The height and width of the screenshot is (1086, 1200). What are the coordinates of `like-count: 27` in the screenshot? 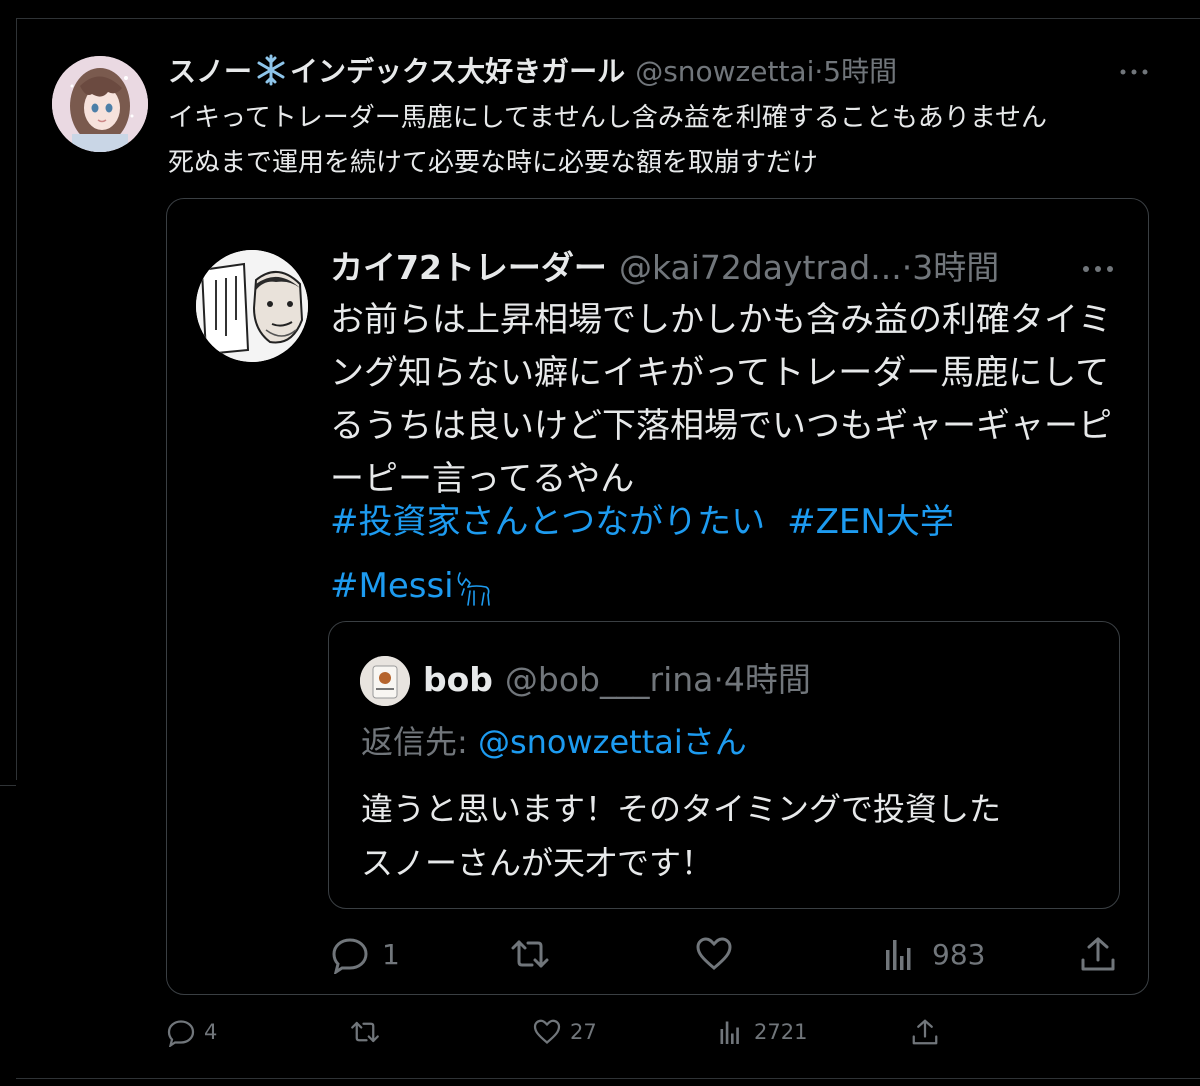 It's located at (583, 1032).